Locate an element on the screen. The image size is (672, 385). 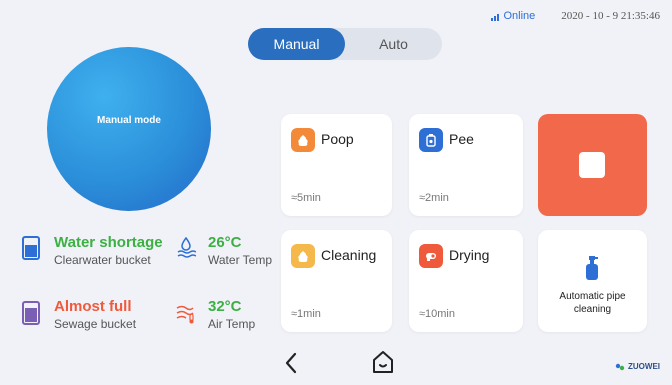
stop-button is located at coordinates (592, 165).